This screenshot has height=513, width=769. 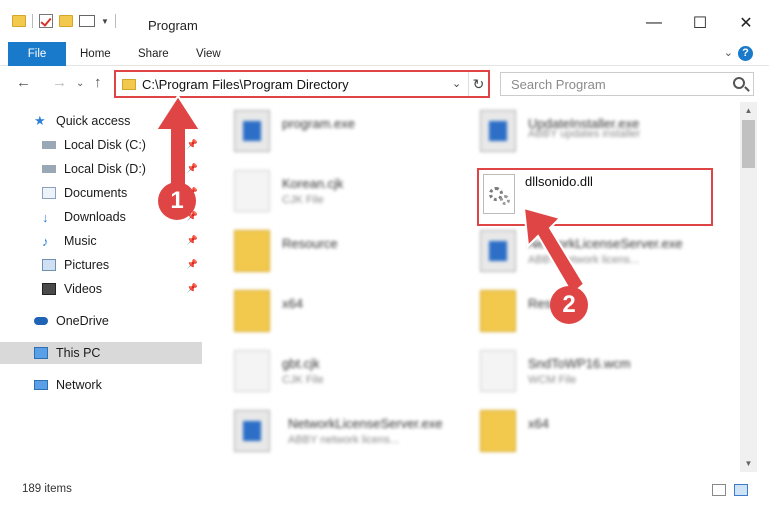 What do you see at coordinates (105, 21) in the screenshot?
I see `qat-dropdown-icon: ▼` at bounding box center [105, 21].